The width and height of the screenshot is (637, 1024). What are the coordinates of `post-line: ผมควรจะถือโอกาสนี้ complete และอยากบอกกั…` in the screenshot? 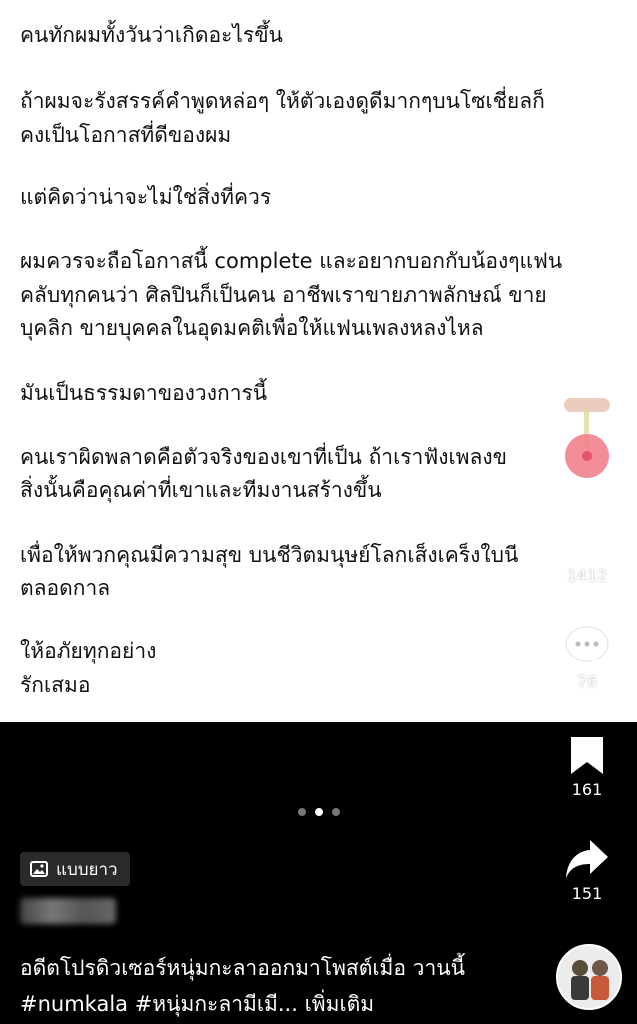 It's located at (291, 261).